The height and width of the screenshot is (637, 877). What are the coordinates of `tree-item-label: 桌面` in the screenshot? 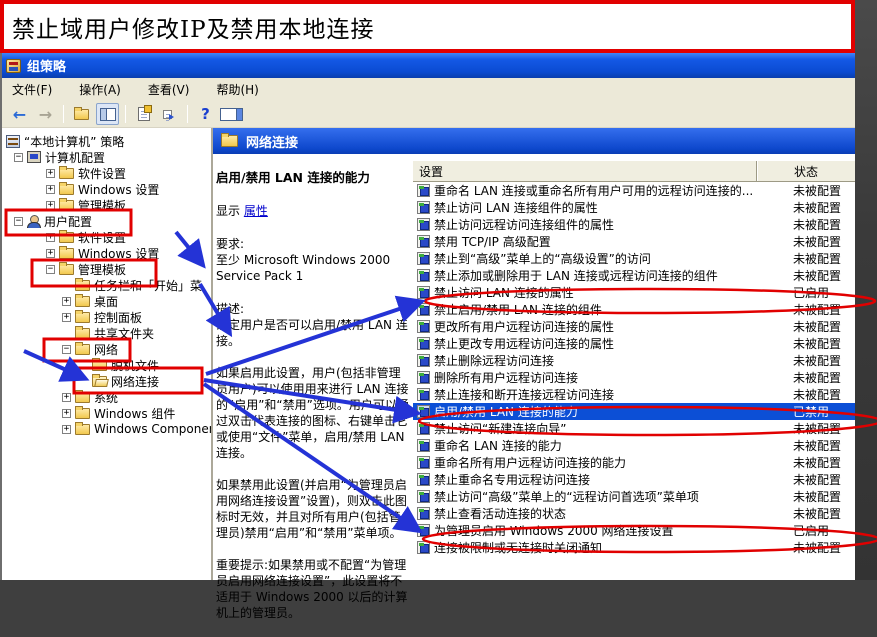 It's located at (106, 301).